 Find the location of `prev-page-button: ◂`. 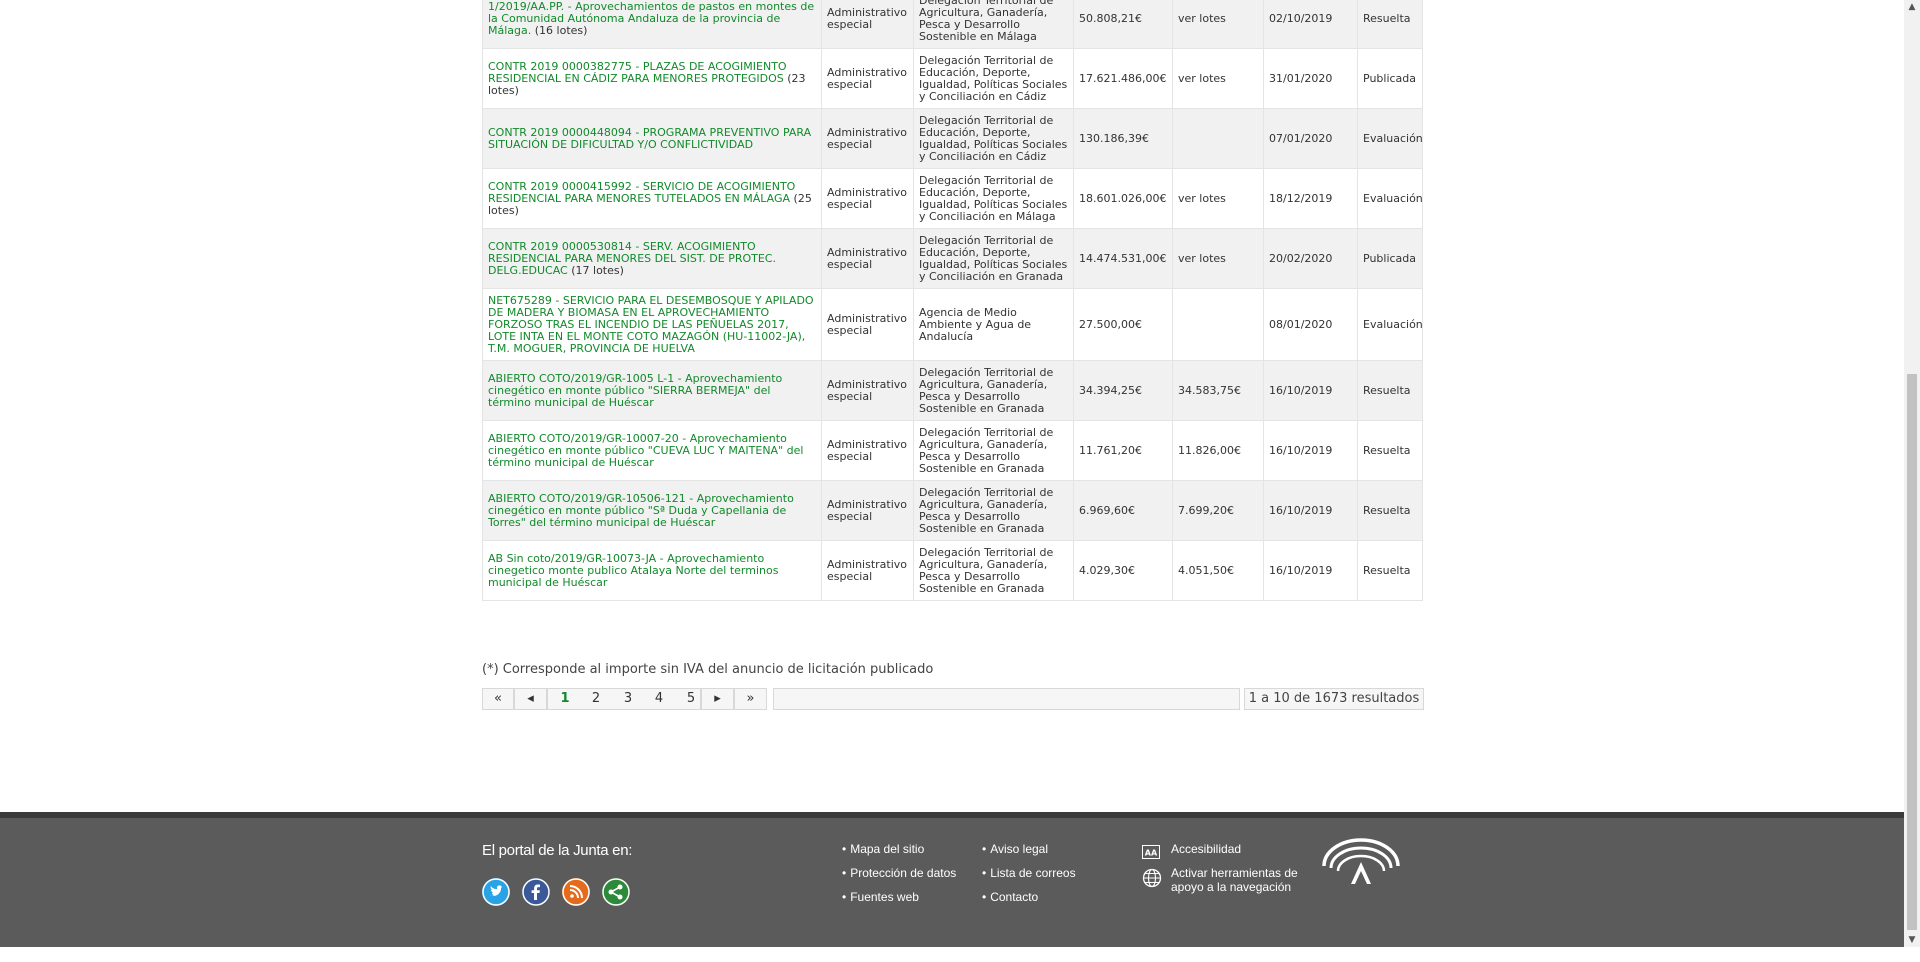

prev-page-button: ◂ is located at coordinates (530, 699).